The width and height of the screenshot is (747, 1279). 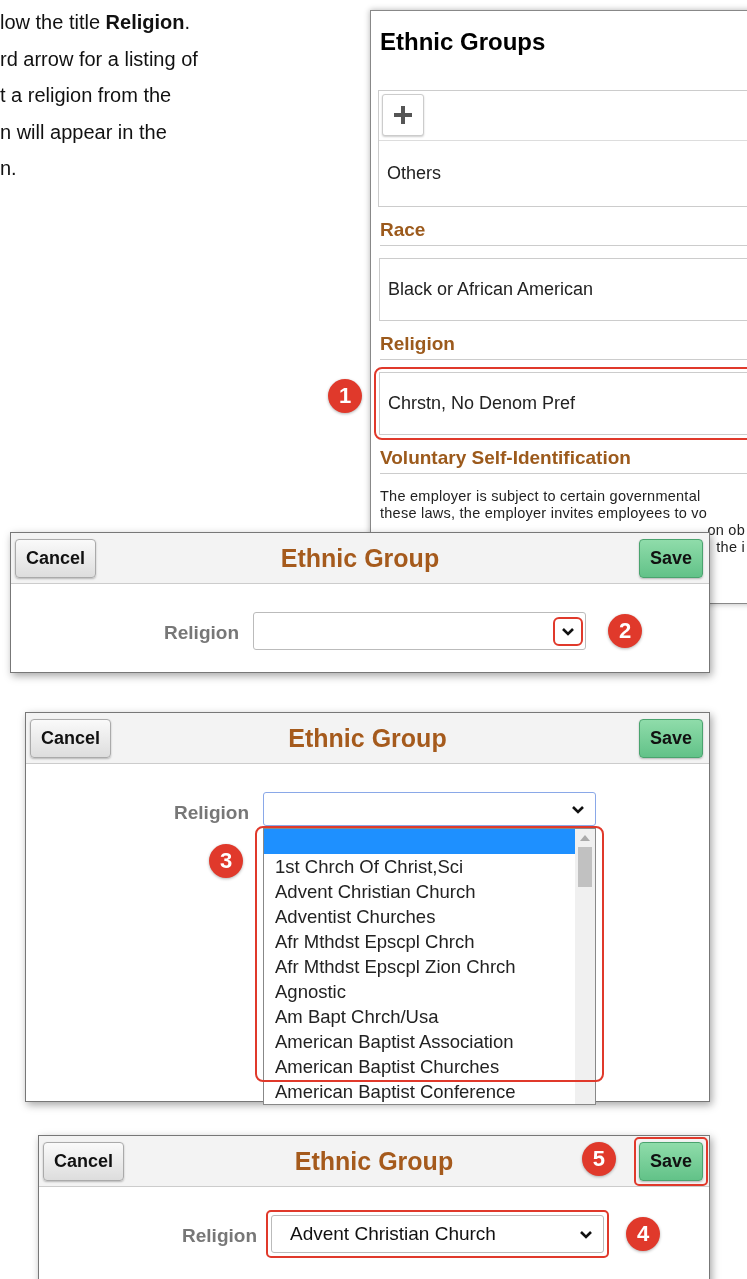 What do you see at coordinates (541, 496) in the screenshot?
I see `paragraph-text: The employer is subject to certain governmental` at bounding box center [541, 496].